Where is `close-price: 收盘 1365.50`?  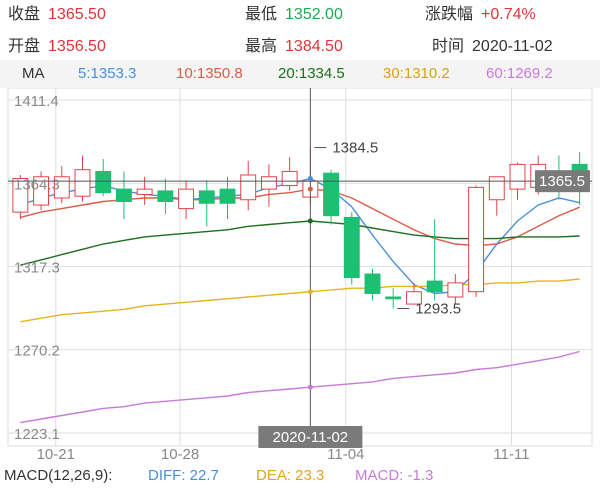 close-price: 收盘 1365.50 is located at coordinates (57, 12).